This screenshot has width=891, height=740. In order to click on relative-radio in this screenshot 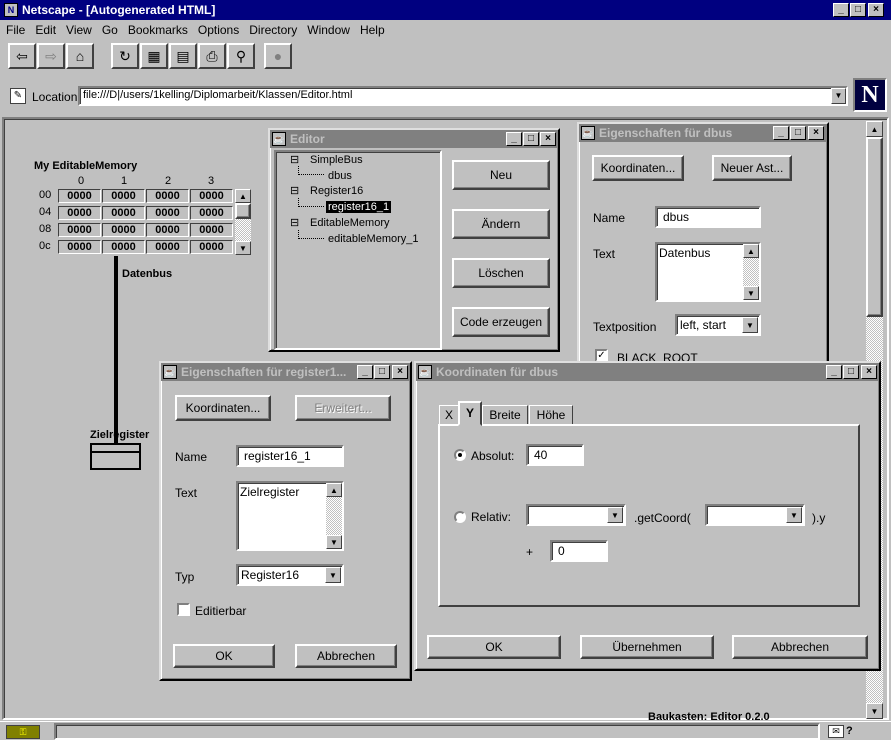, I will do `click(460, 517)`.